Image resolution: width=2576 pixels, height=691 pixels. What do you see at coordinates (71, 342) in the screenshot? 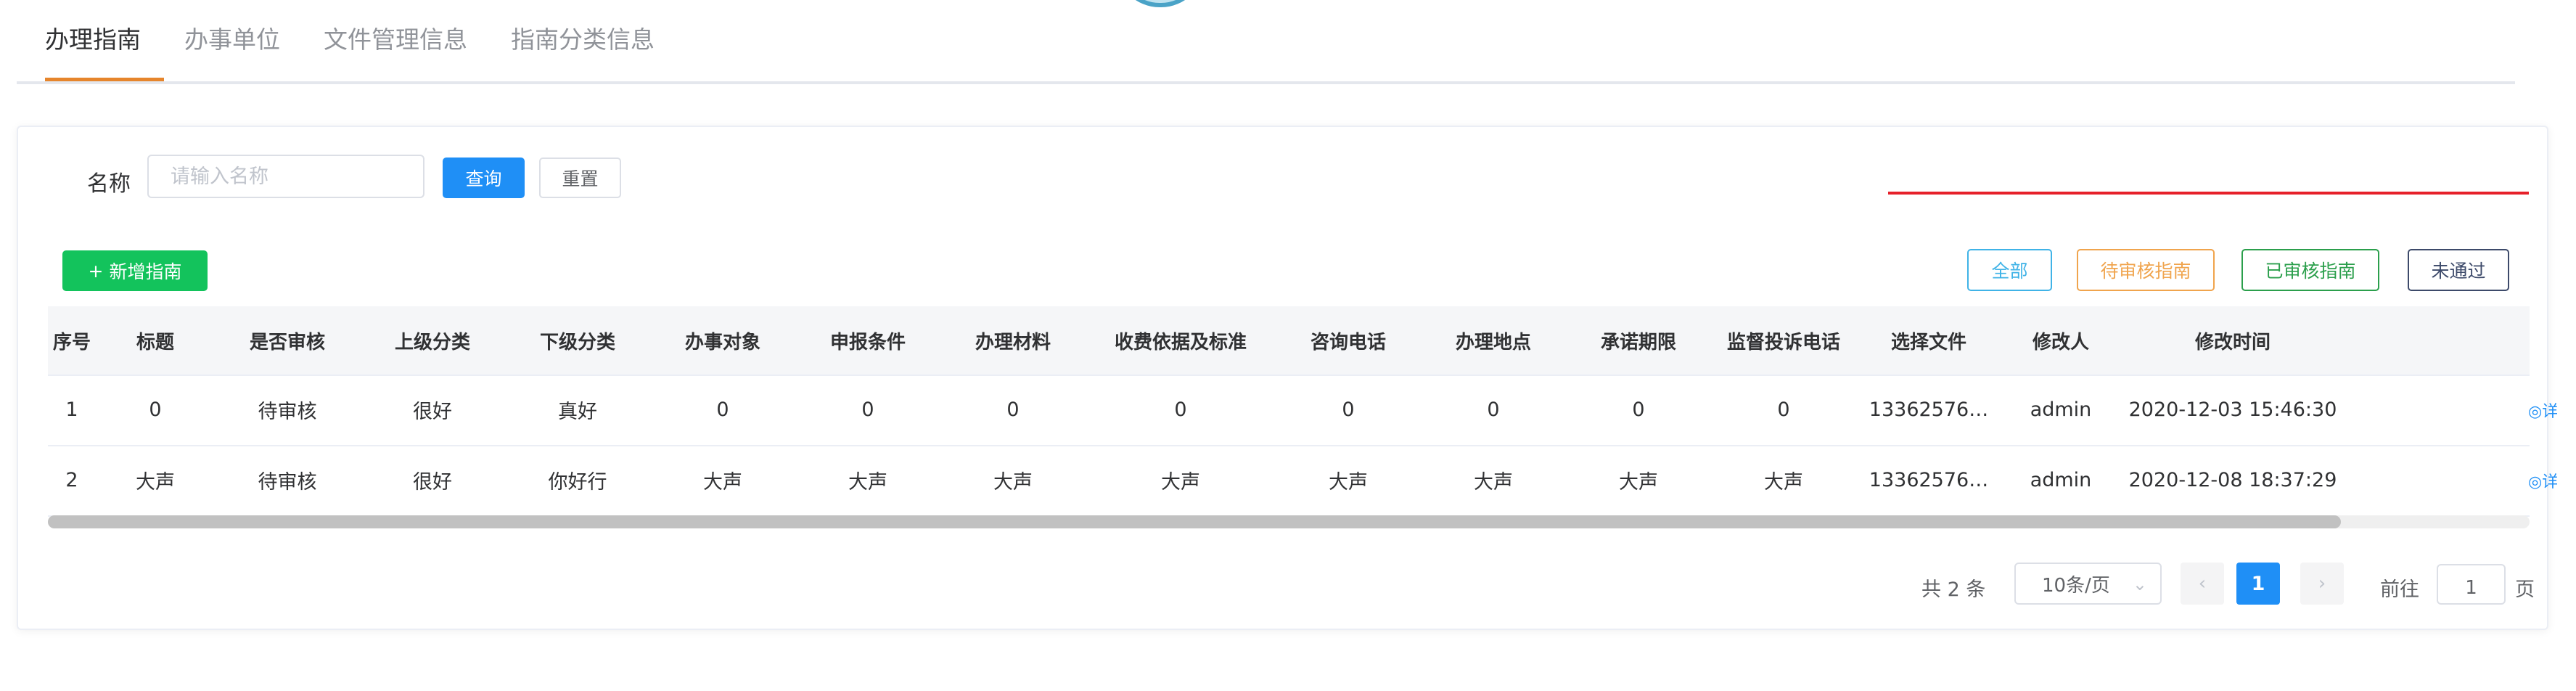
I see `column-header-index: 序号` at bounding box center [71, 342].